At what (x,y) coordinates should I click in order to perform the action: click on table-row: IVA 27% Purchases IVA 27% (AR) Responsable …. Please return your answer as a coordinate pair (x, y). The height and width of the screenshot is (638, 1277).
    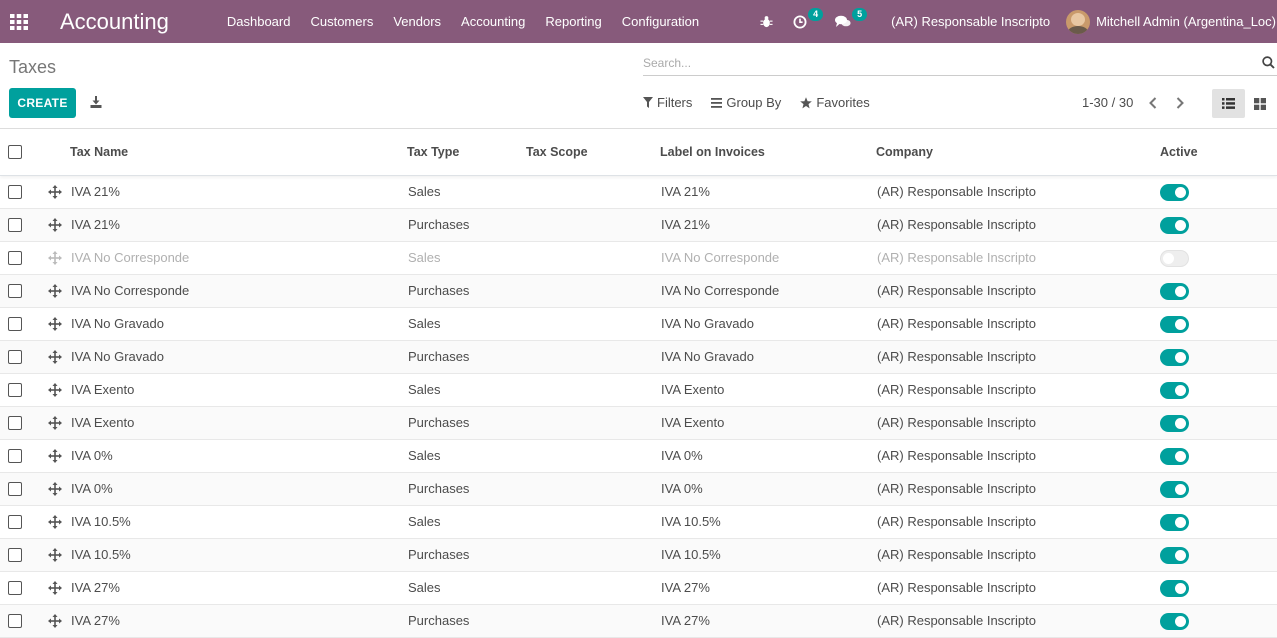
    Looking at the image, I should click on (638, 621).